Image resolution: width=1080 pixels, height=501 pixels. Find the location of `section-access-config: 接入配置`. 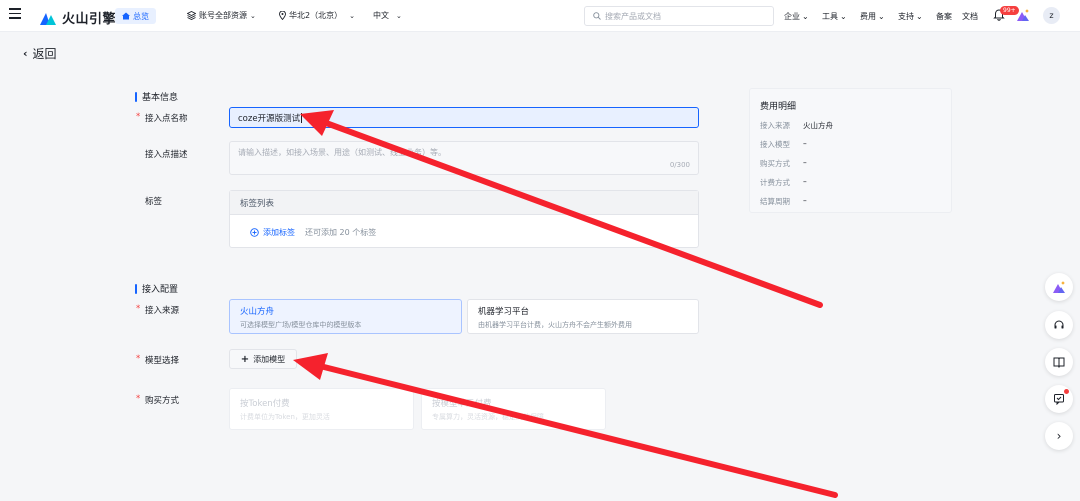

section-access-config: 接入配置 is located at coordinates (156, 288).